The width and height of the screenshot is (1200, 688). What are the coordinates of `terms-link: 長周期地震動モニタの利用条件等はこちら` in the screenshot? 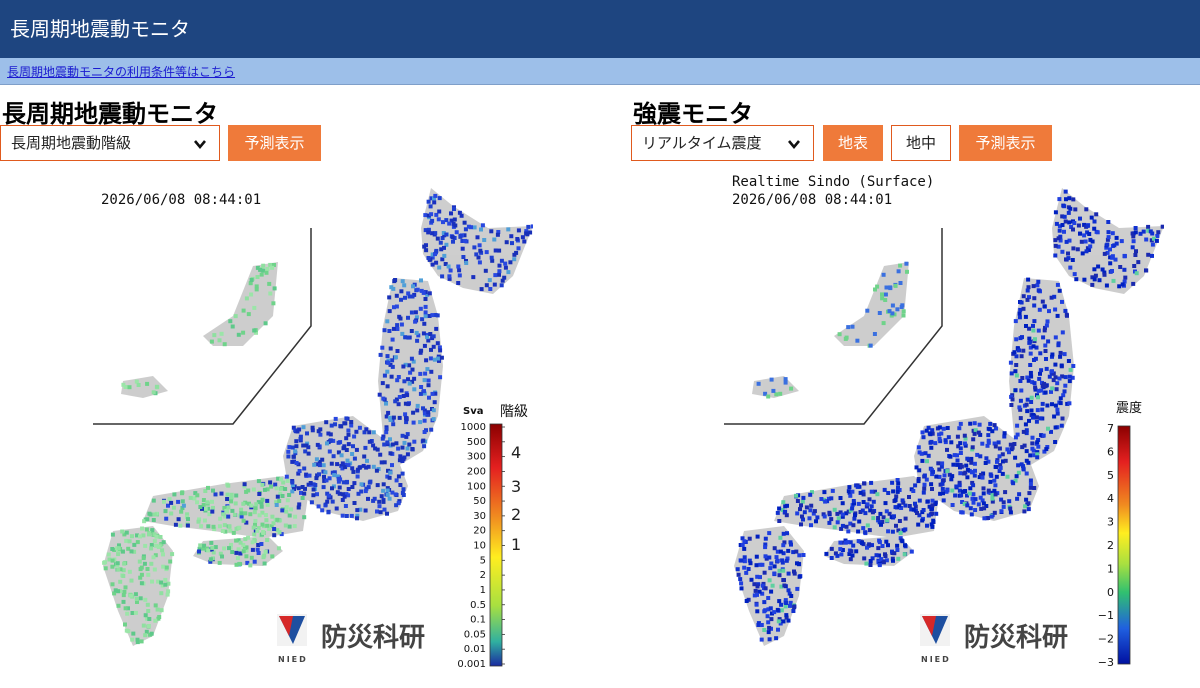 It's located at (121, 71).